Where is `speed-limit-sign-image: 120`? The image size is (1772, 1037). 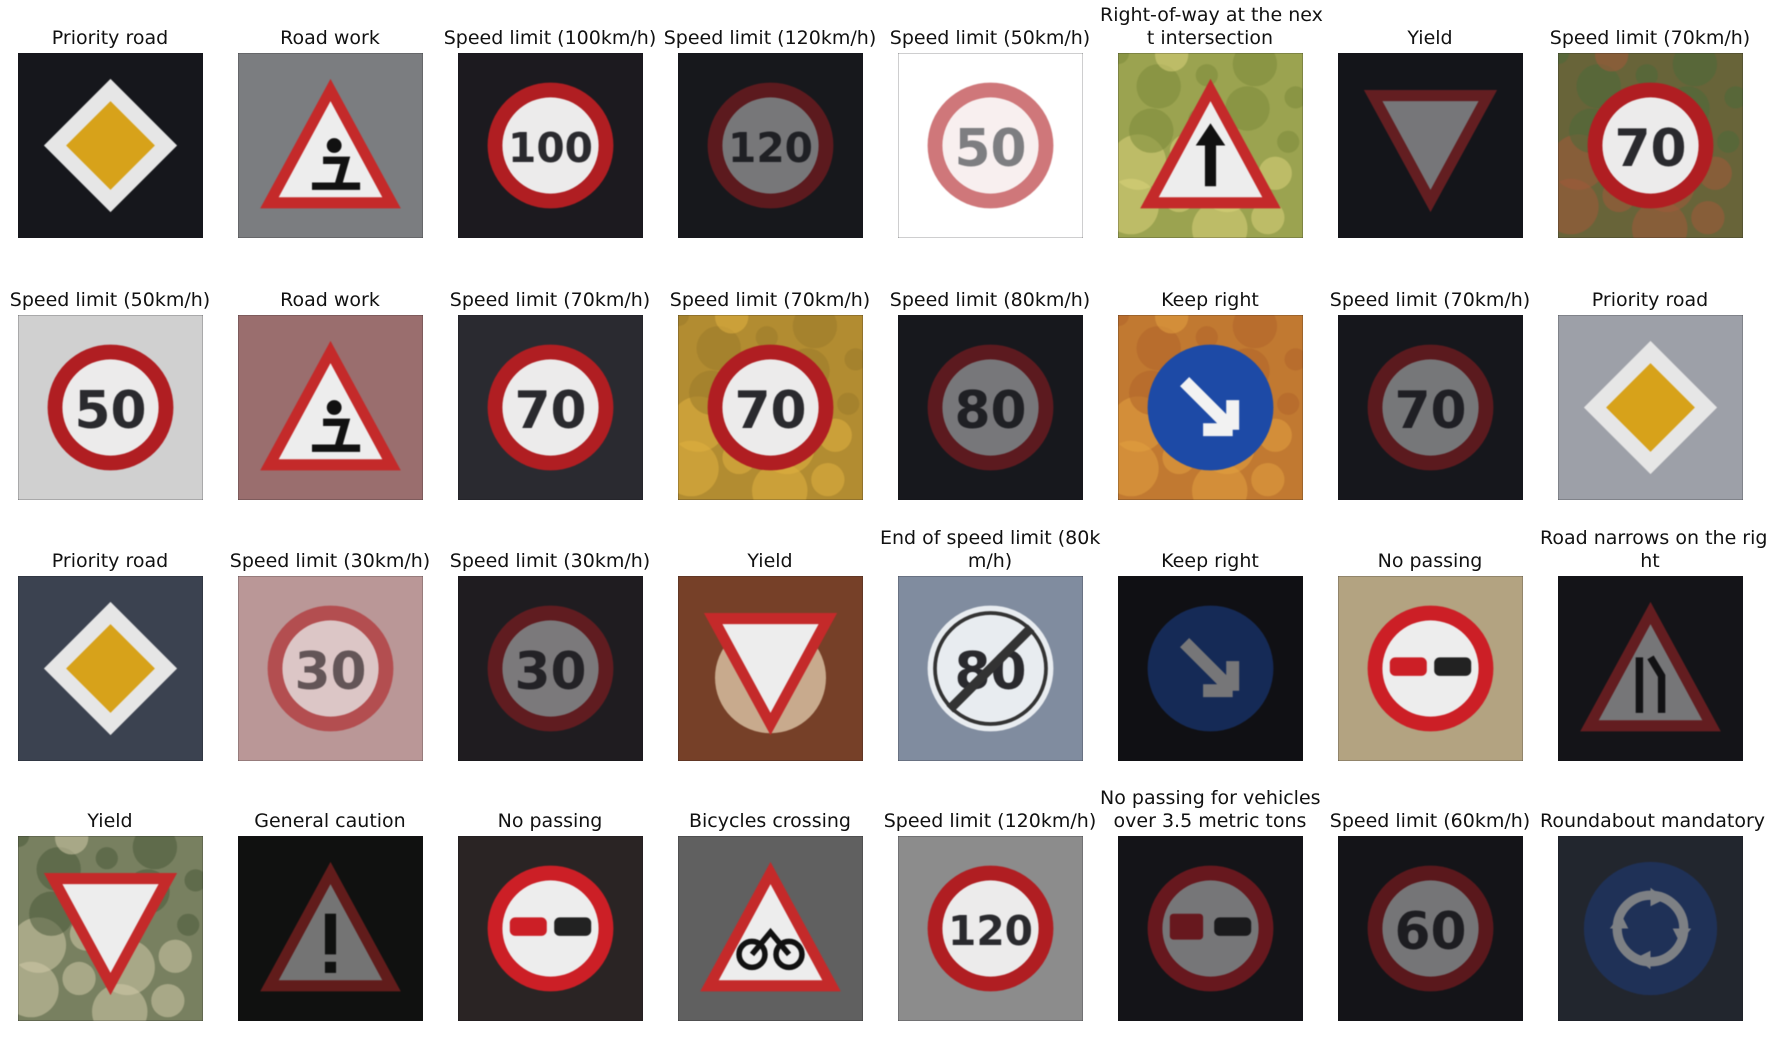 speed-limit-sign-image: 120 is located at coordinates (770, 145).